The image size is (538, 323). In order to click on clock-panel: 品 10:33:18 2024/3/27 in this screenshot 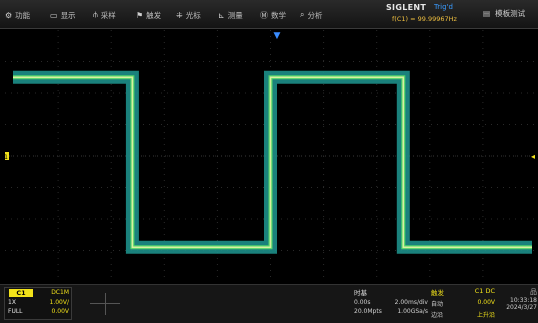, I will do `click(518, 304)`.